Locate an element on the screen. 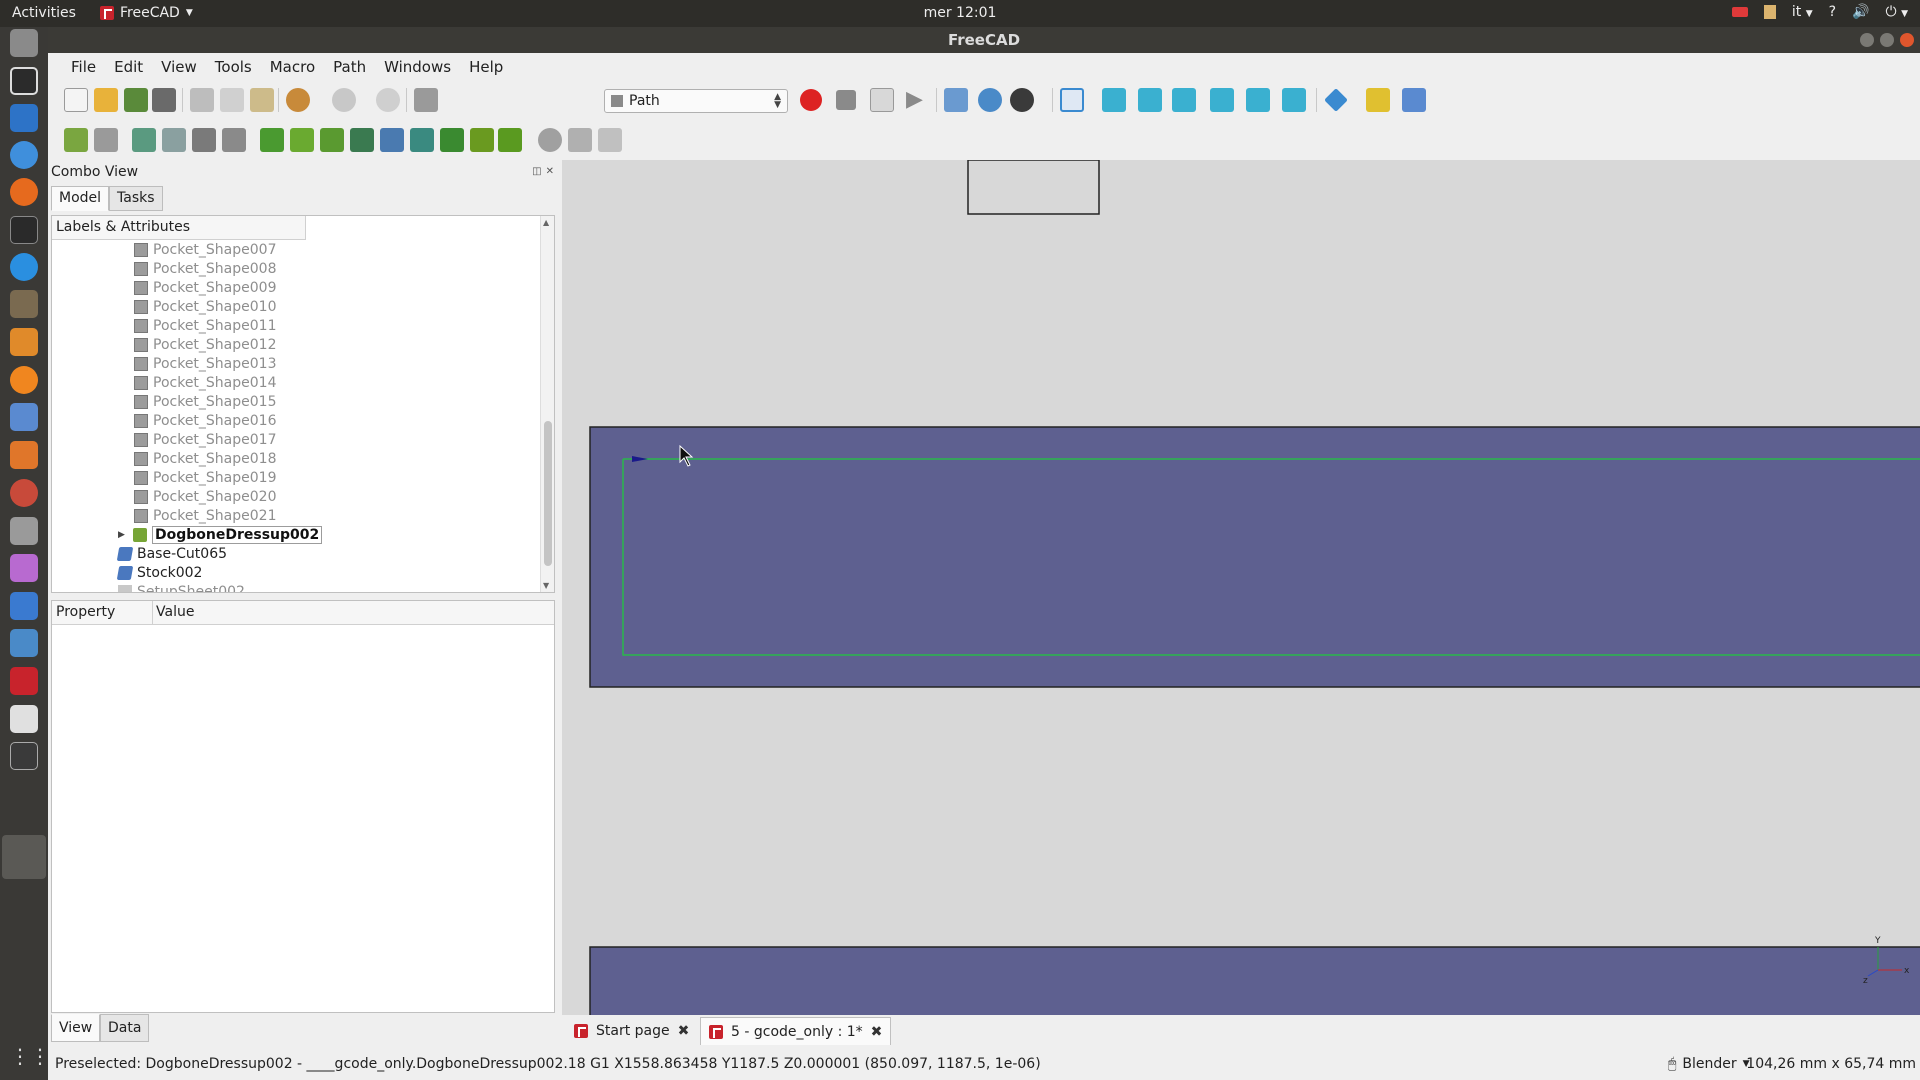 Image resolution: width=1920 pixels, height=1080 pixels. settings-icon is located at coordinates (24, 493).